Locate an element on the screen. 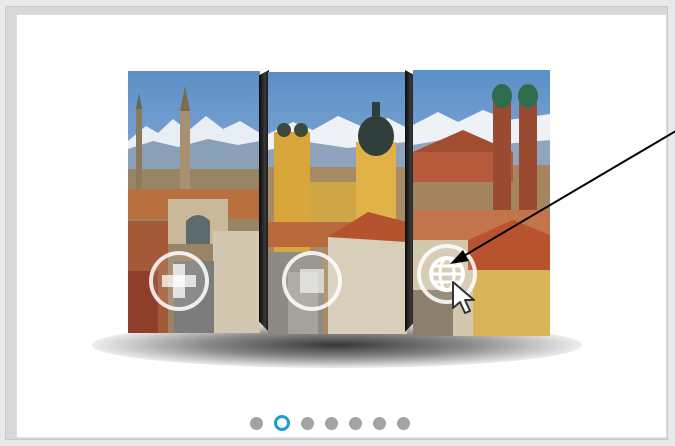  mouse-cursor-icon is located at coordinates (463, 297).